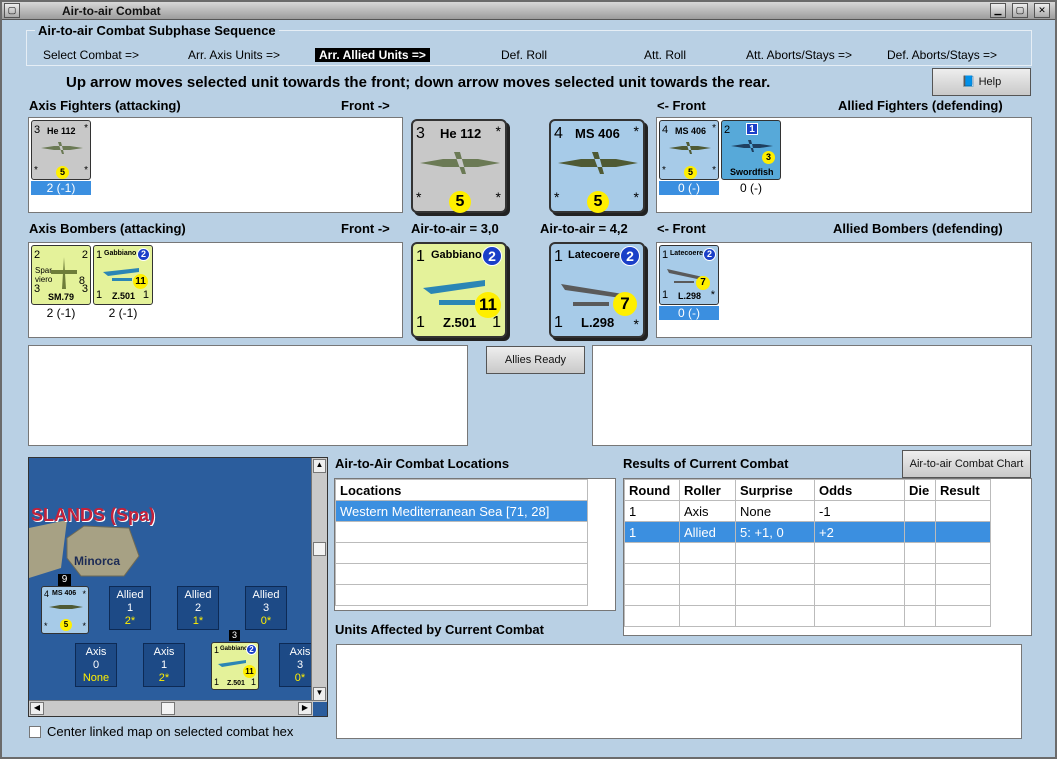 The width and height of the screenshot is (1057, 759). Describe the element at coordinates (461, 133) in the screenshot. I see `big-name: He 112` at that location.